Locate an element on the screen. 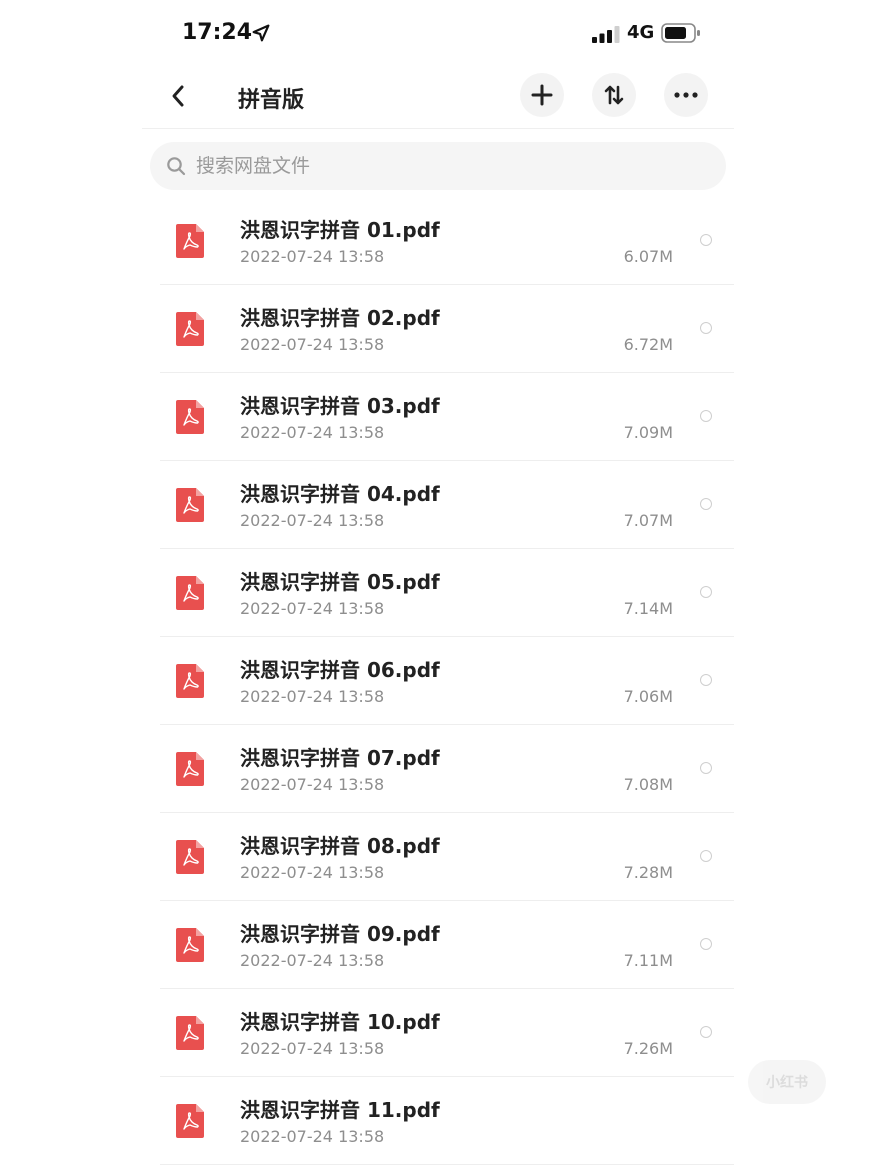 Image resolution: width=876 pixels, height=1168 pixels. file-name: 洪恩识字拼音 07.pdf is located at coordinates (340, 758).